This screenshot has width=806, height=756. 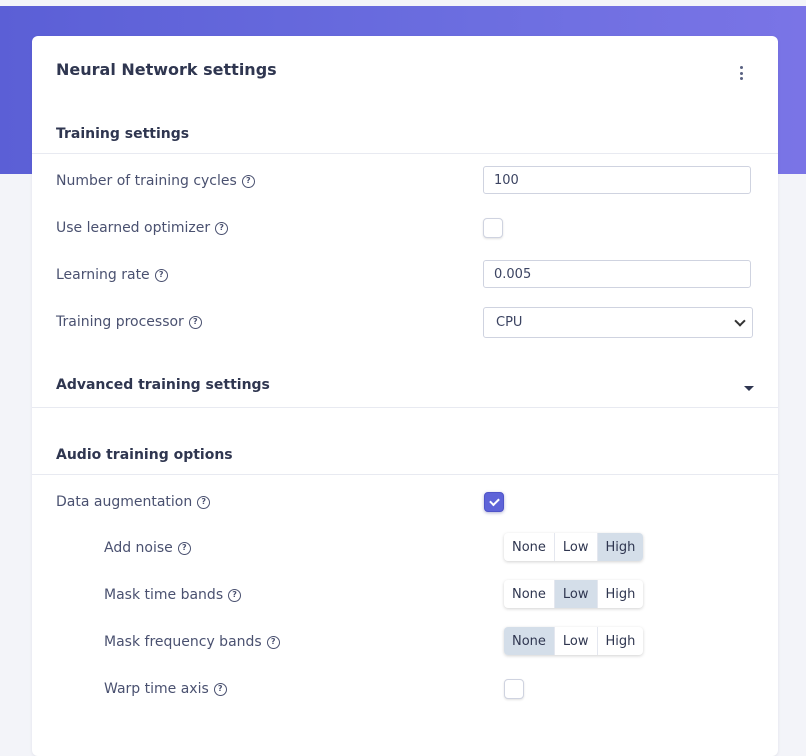 I want to click on training-cycles-input, so click(x=617, y=180).